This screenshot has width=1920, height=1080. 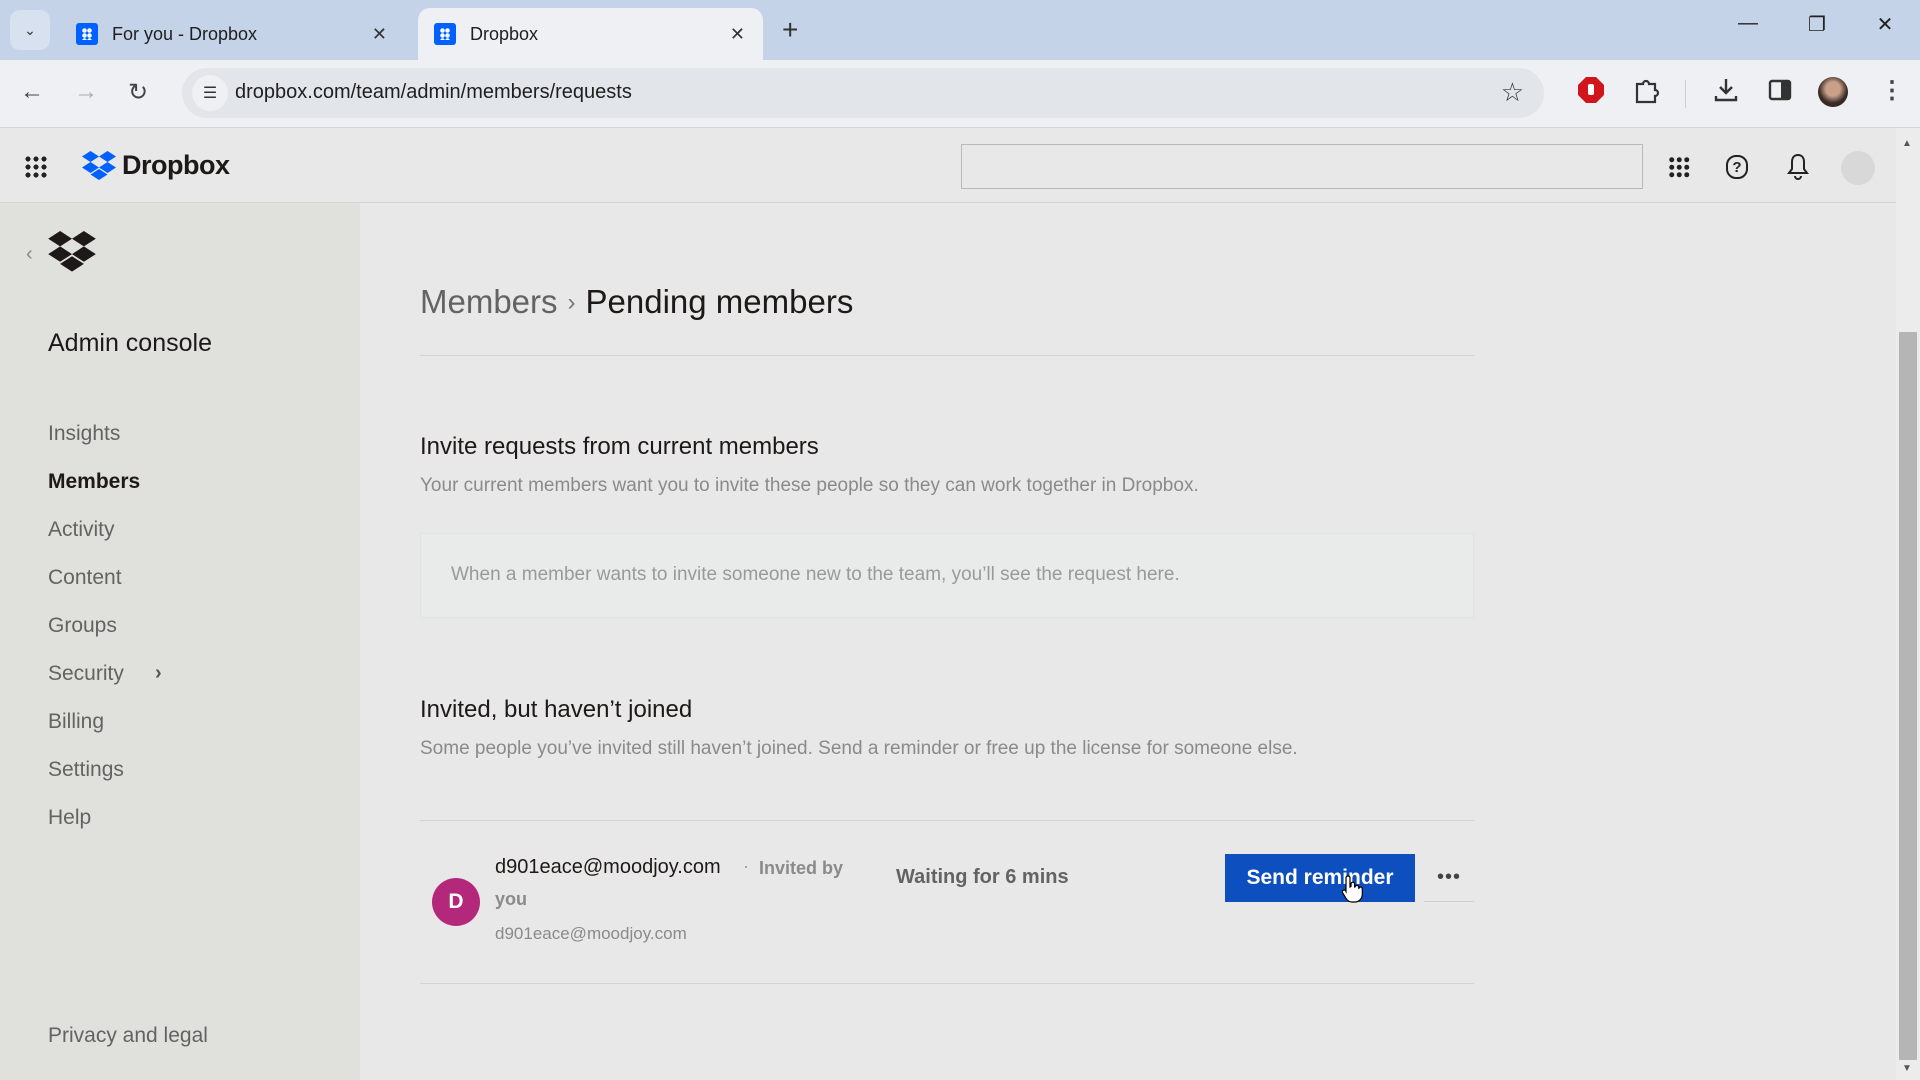 What do you see at coordinates (456, 902) in the screenshot?
I see `member-avatar: D` at bounding box center [456, 902].